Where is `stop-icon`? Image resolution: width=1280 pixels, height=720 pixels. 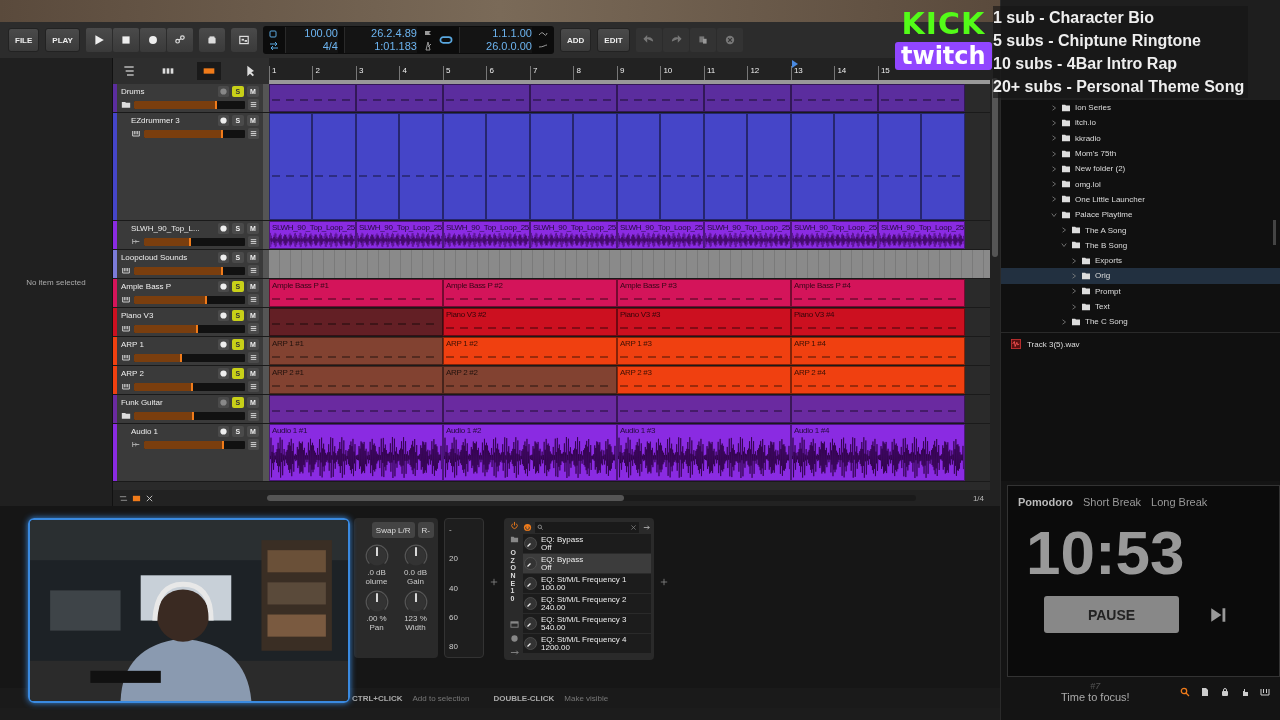 stop-icon is located at coordinates (125, 40).